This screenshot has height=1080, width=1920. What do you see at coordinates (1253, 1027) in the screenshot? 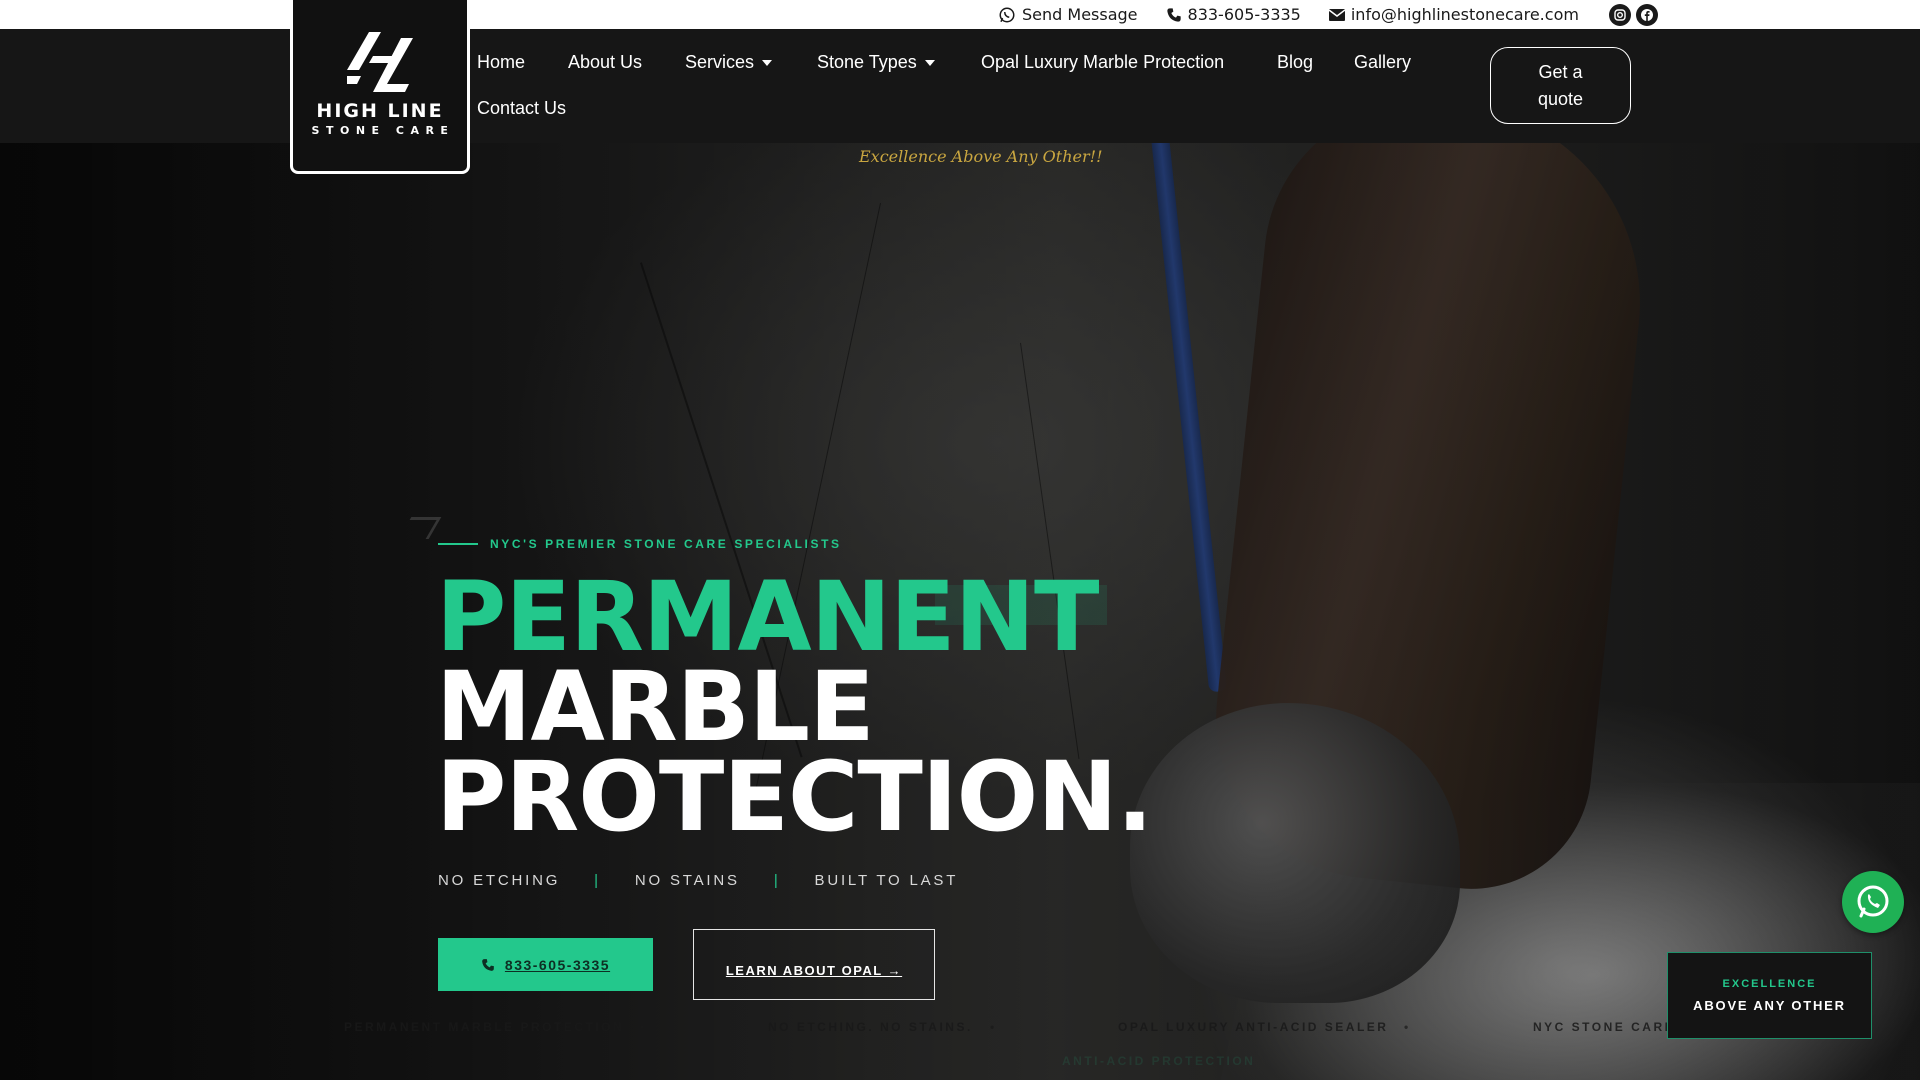
I see `ticker-item: OPAL LUXURY ANTI-ACID SEALER` at bounding box center [1253, 1027].